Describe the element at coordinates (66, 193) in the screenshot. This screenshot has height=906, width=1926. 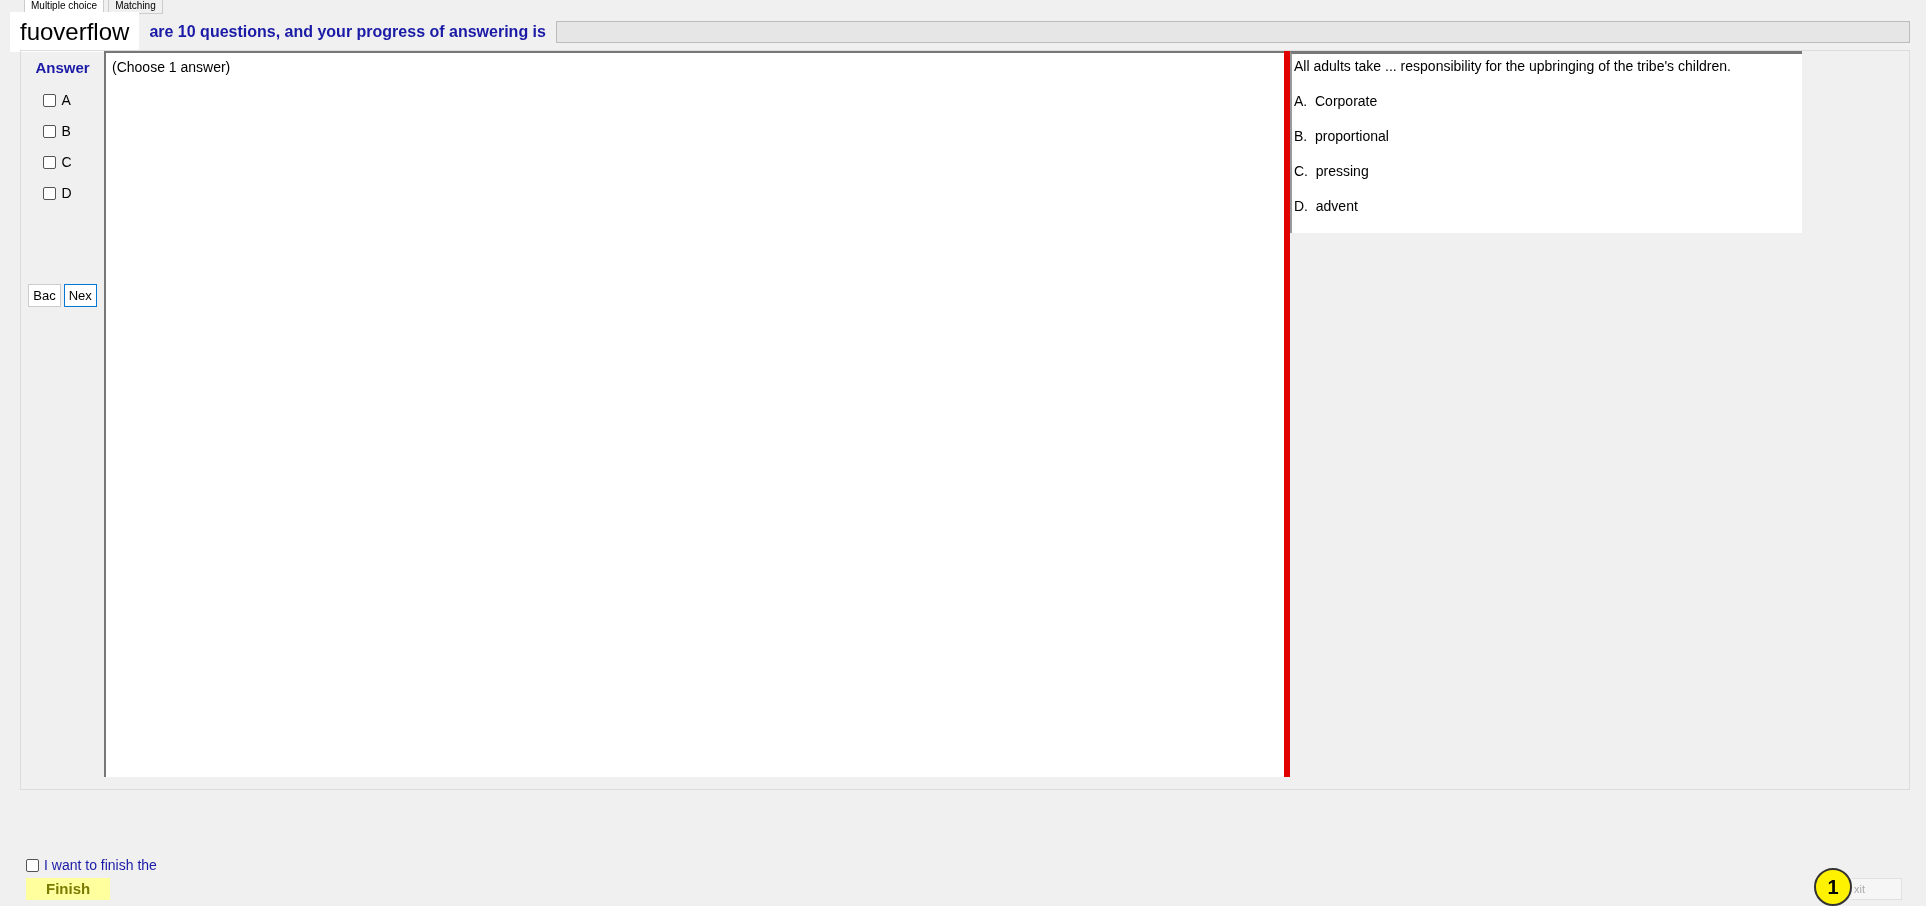
I see `option-label: D` at that location.